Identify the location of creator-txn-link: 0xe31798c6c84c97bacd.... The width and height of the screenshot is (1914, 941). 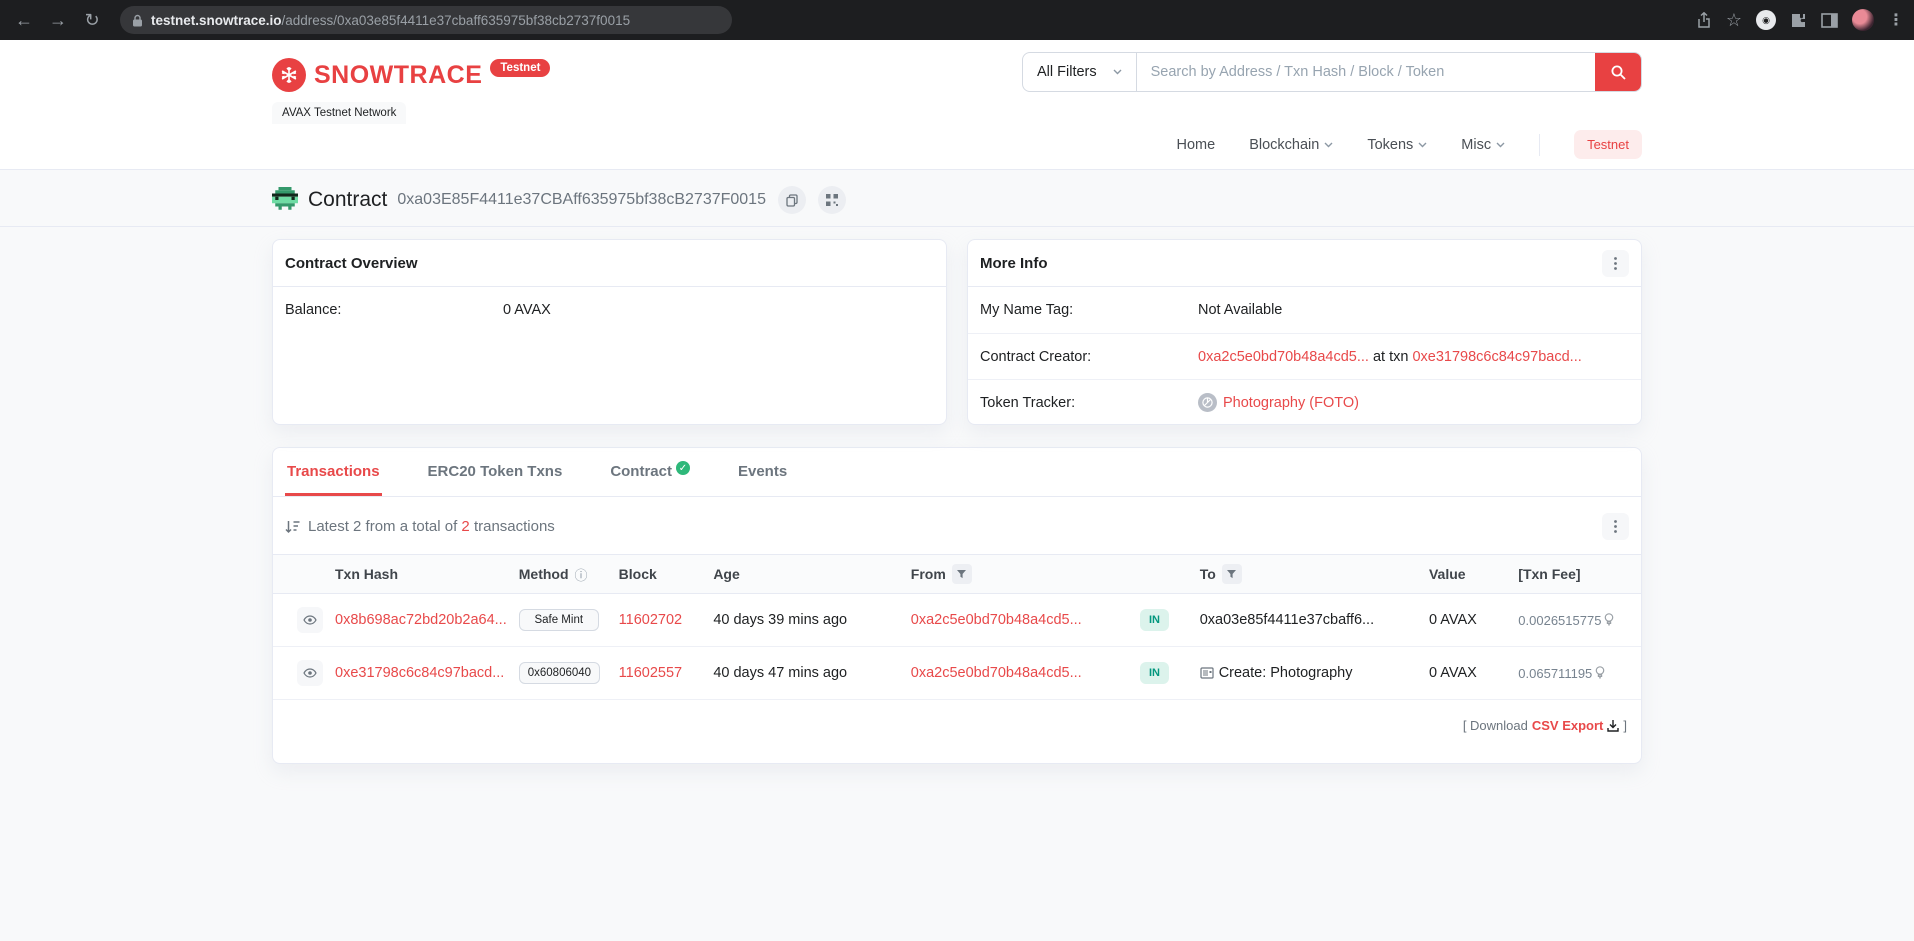
(1496, 357).